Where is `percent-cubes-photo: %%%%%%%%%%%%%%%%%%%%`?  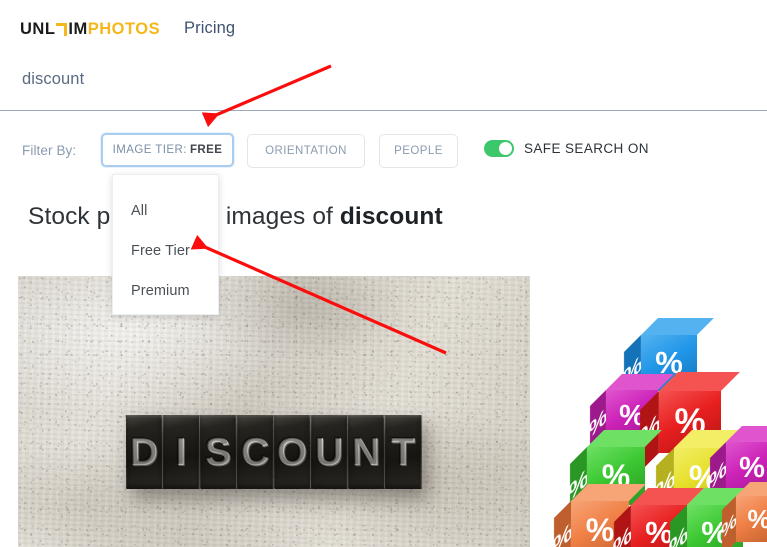
percent-cubes-photo: %%%%%%%%%%%%%%%%%%%% is located at coordinates (659, 424).